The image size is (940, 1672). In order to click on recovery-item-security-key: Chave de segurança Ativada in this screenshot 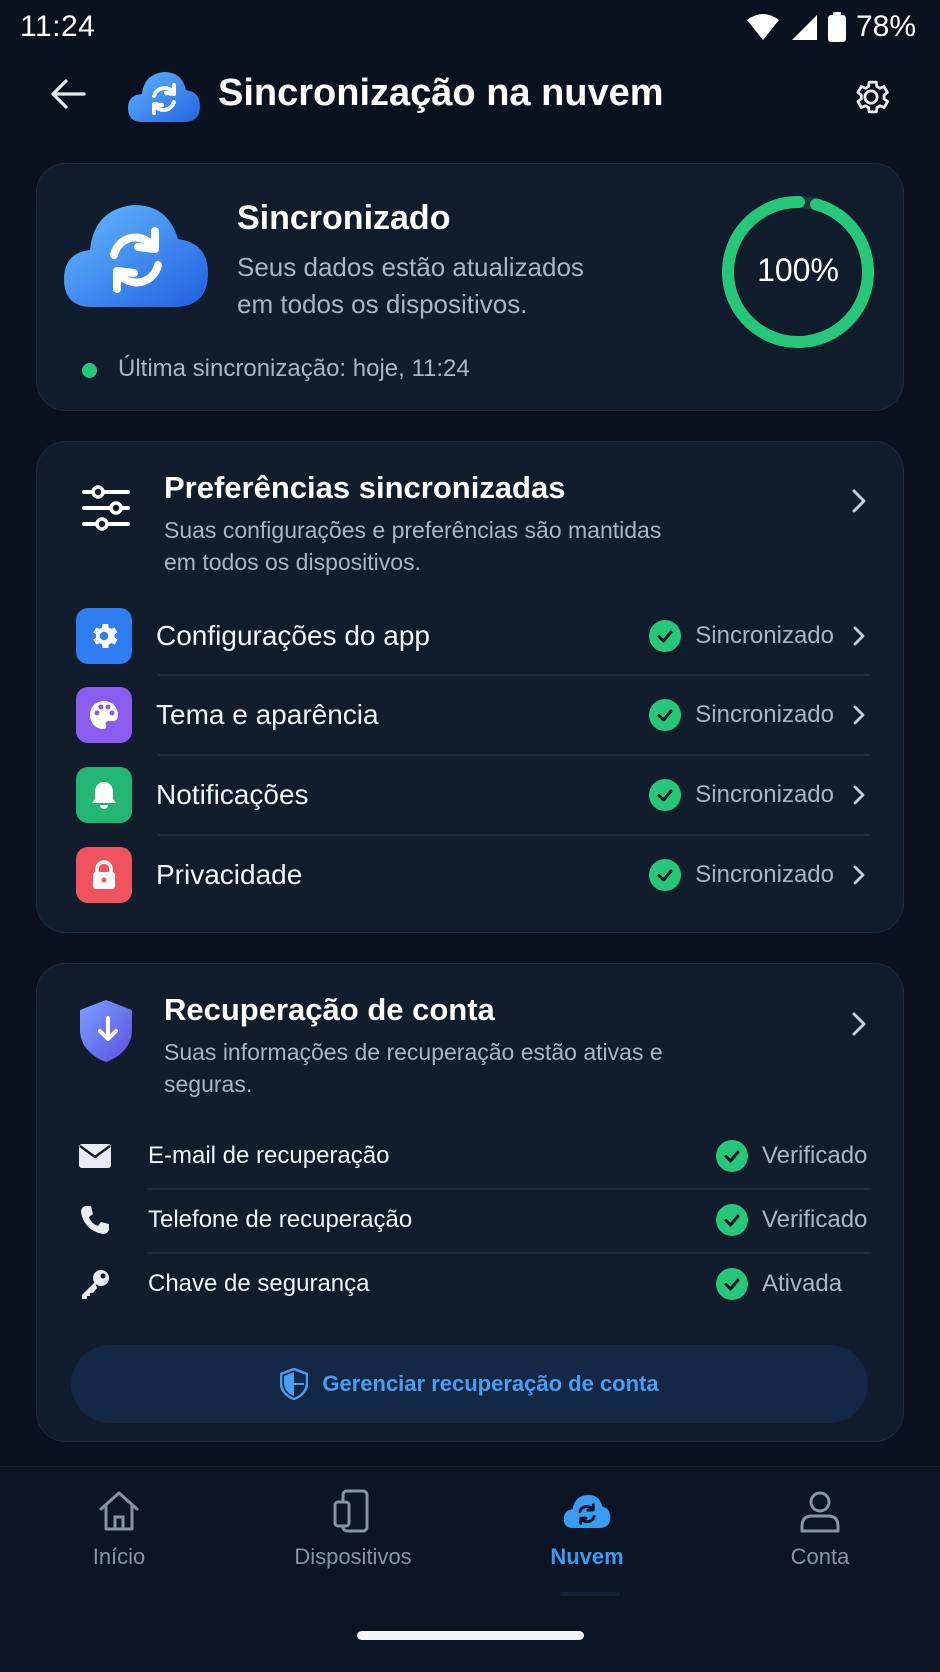, I will do `click(472, 1284)`.